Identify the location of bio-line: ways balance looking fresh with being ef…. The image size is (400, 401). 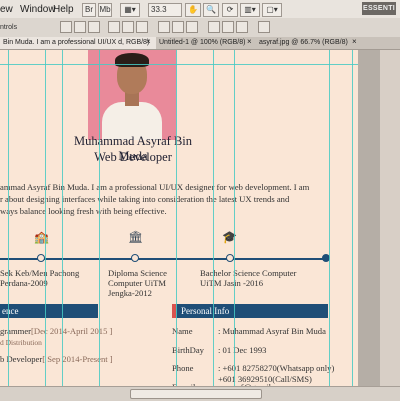
(83, 211).